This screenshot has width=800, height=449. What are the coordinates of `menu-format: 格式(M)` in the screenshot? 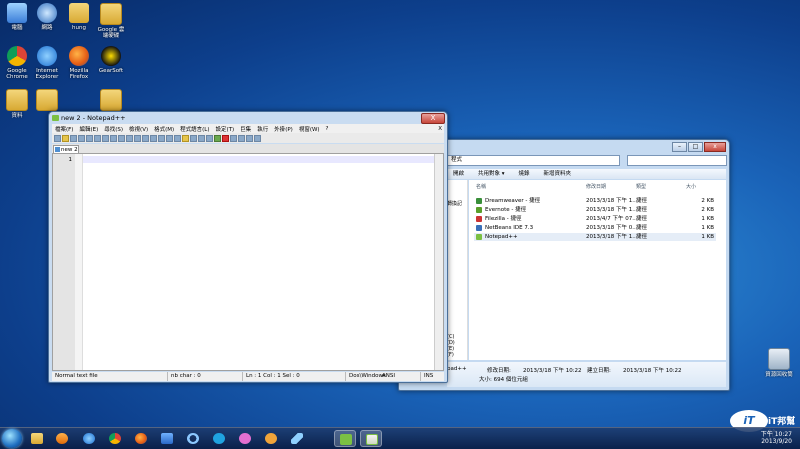 It's located at (164, 129).